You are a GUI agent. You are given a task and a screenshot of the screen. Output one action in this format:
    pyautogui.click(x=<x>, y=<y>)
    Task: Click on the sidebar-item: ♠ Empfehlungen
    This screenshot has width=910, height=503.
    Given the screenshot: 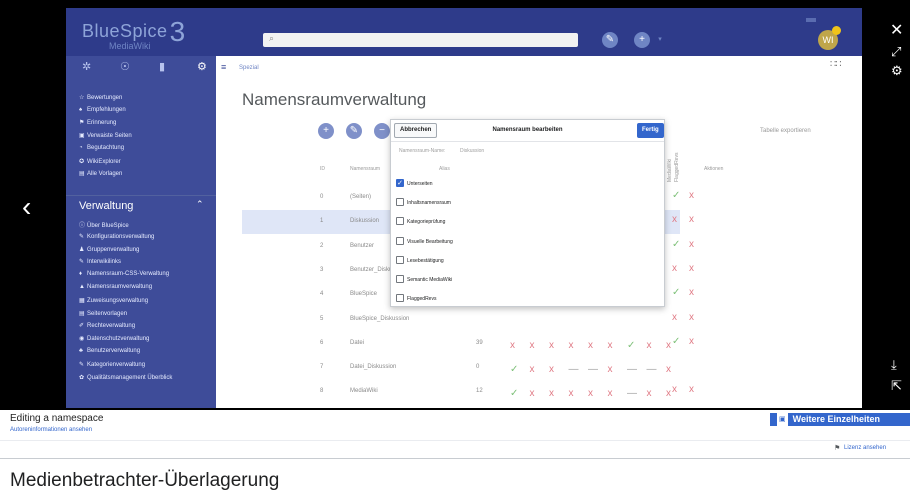 What is the action you would take?
    pyautogui.click(x=102, y=110)
    